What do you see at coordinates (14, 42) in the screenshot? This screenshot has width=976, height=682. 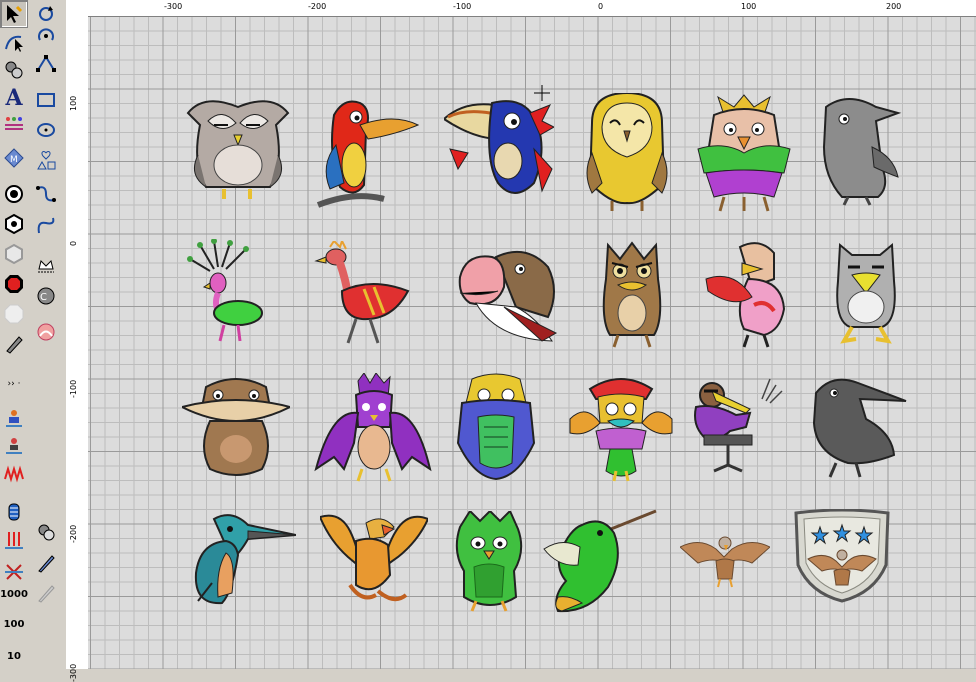 I see `node-edit-tool-icon` at bounding box center [14, 42].